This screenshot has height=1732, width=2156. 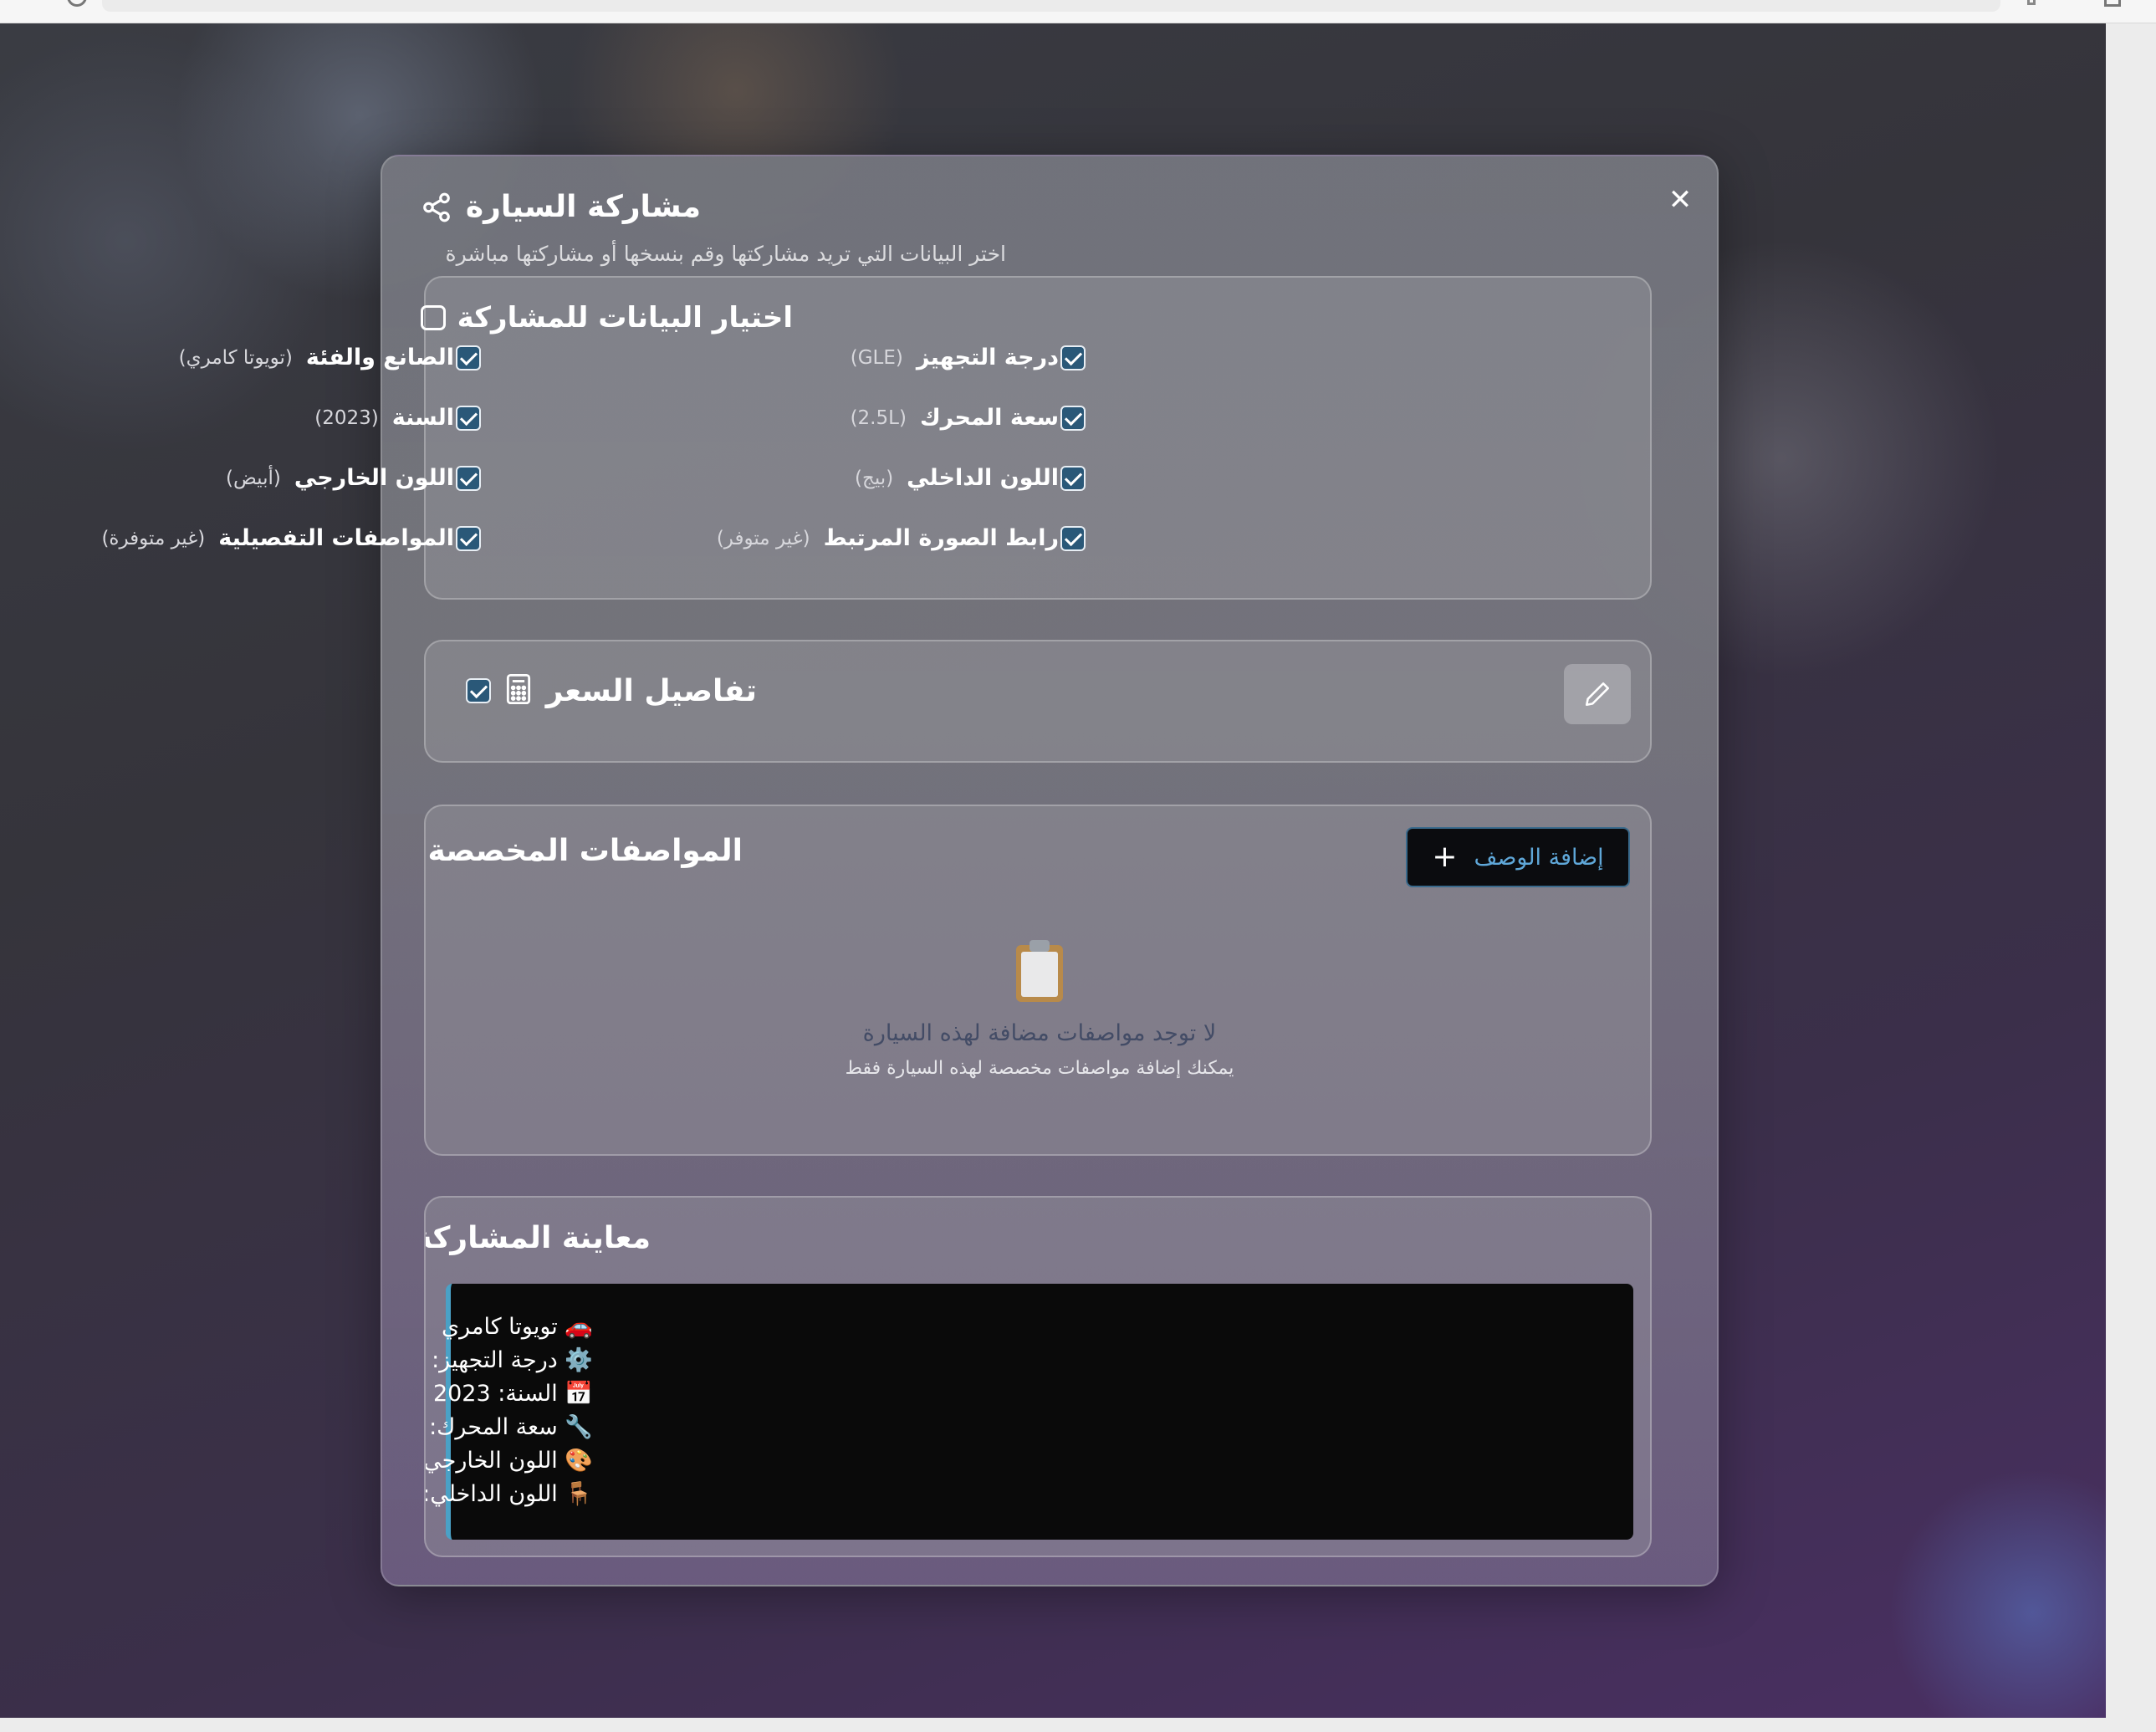 I want to click on scrollbar-track, so click(x=2131, y=871).